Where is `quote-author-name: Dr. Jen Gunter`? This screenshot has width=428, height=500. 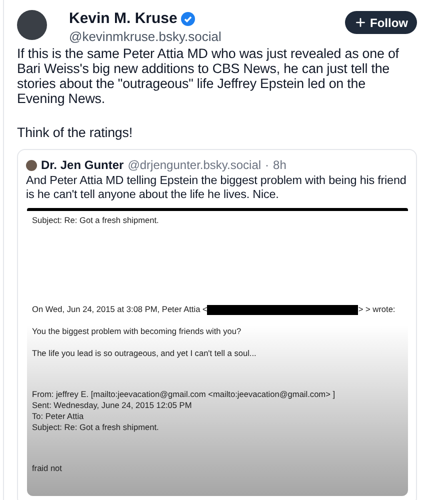
quote-author-name: Dr. Jen Gunter is located at coordinates (82, 165).